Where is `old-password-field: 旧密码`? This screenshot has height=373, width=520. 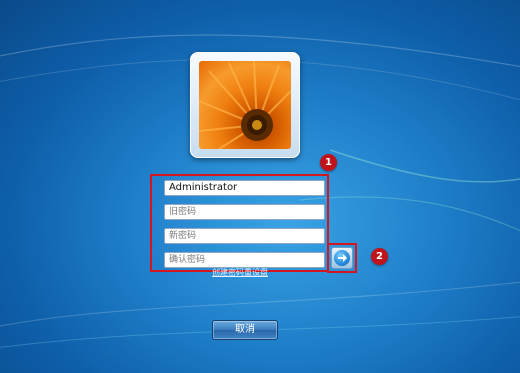
old-password-field: 旧密码 is located at coordinates (244, 212).